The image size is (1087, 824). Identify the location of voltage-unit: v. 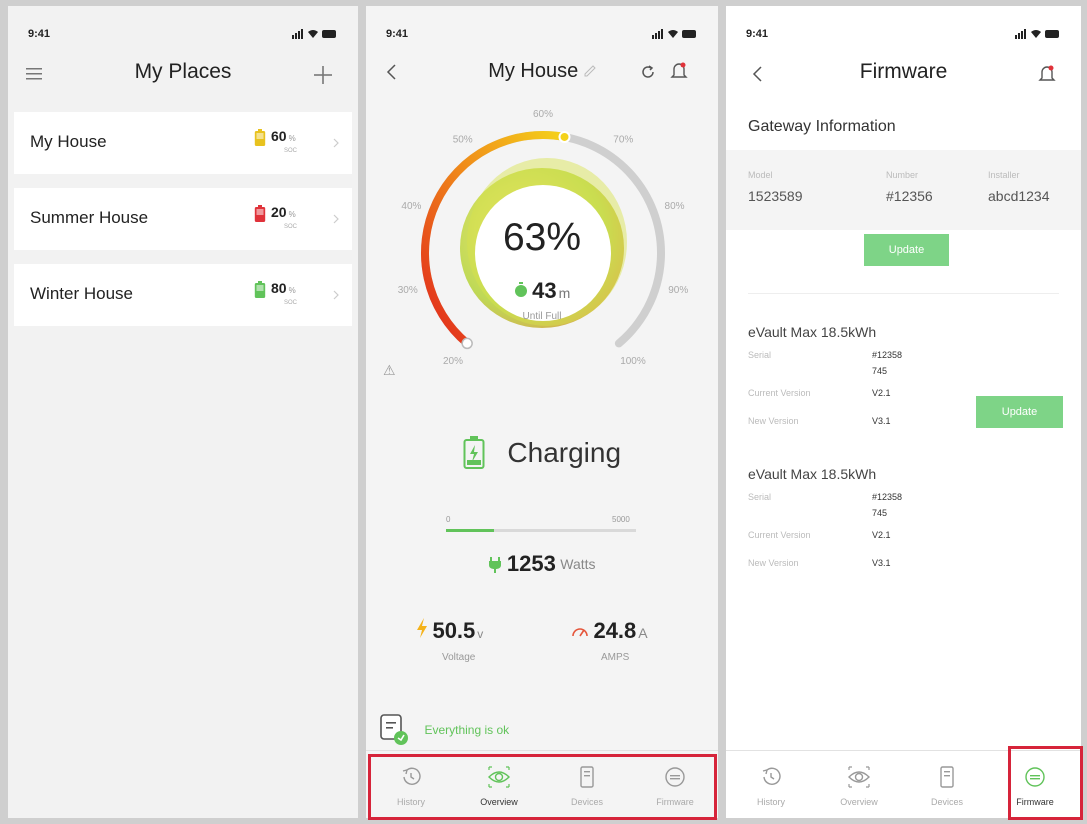
(480, 634).